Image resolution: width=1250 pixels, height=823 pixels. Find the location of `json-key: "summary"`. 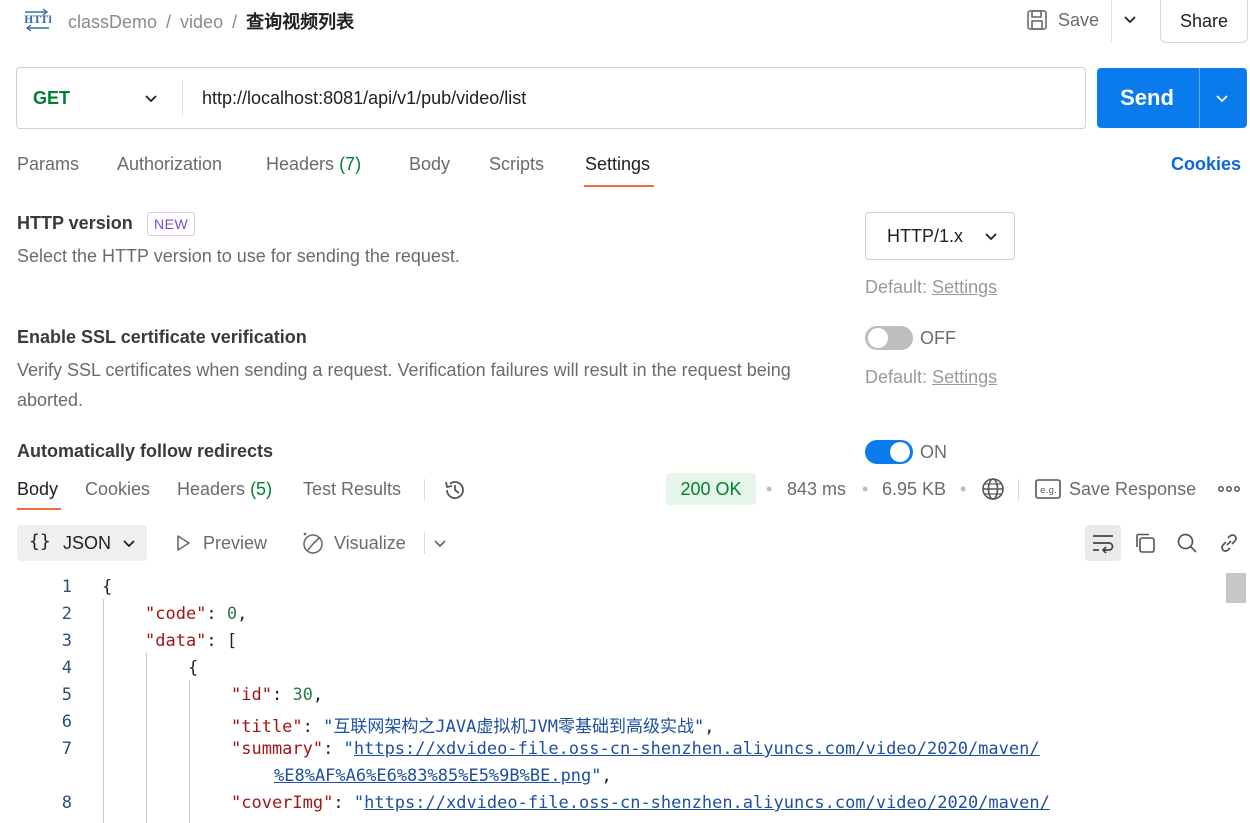

json-key: "summary" is located at coordinates (277, 749).